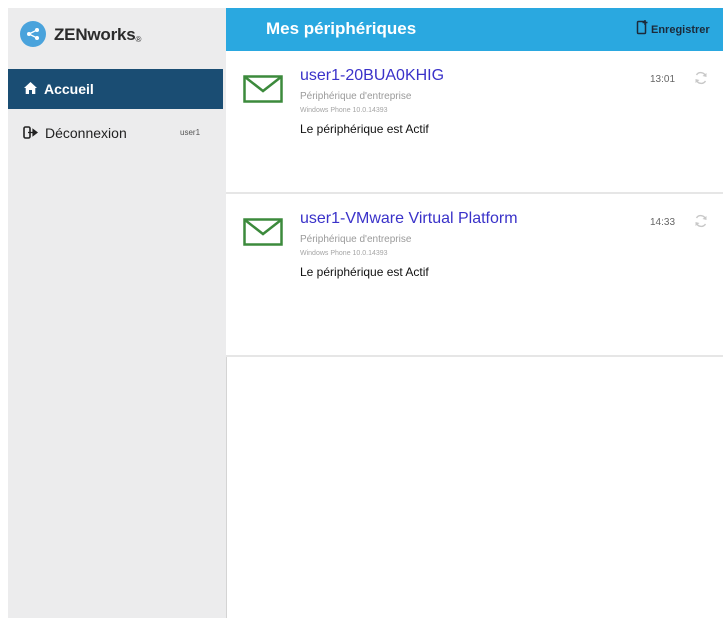 This screenshot has height=618, width=723. I want to click on device-time: 13:01, so click(663, 79).